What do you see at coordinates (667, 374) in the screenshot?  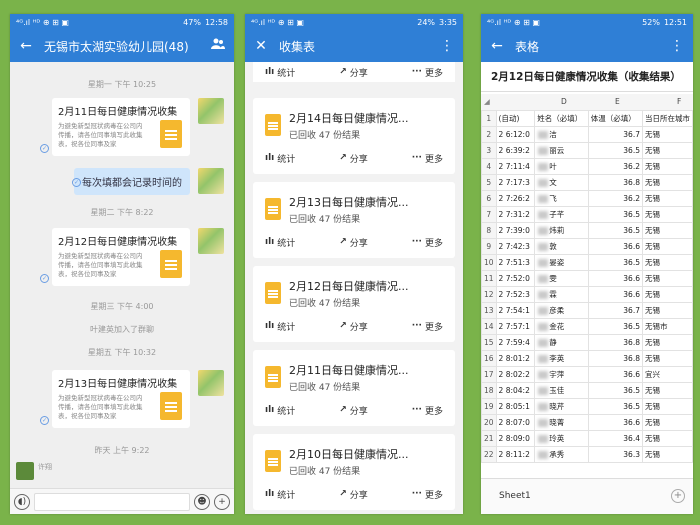 I see `city-cell: 宜兴` at bounding box center [667, 374].